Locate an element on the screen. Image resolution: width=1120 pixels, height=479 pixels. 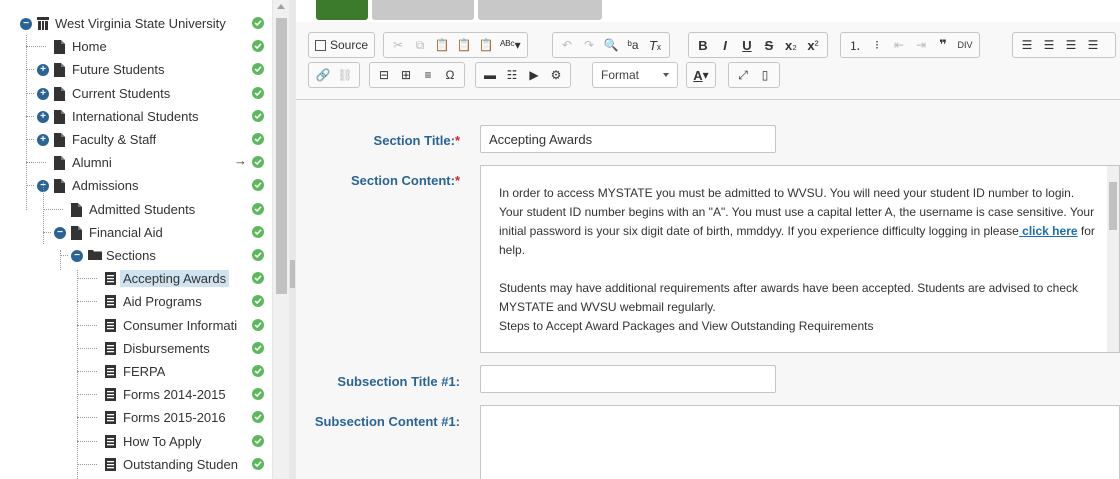
tree-item: Admitted Students is located at coordinates (124, 209).